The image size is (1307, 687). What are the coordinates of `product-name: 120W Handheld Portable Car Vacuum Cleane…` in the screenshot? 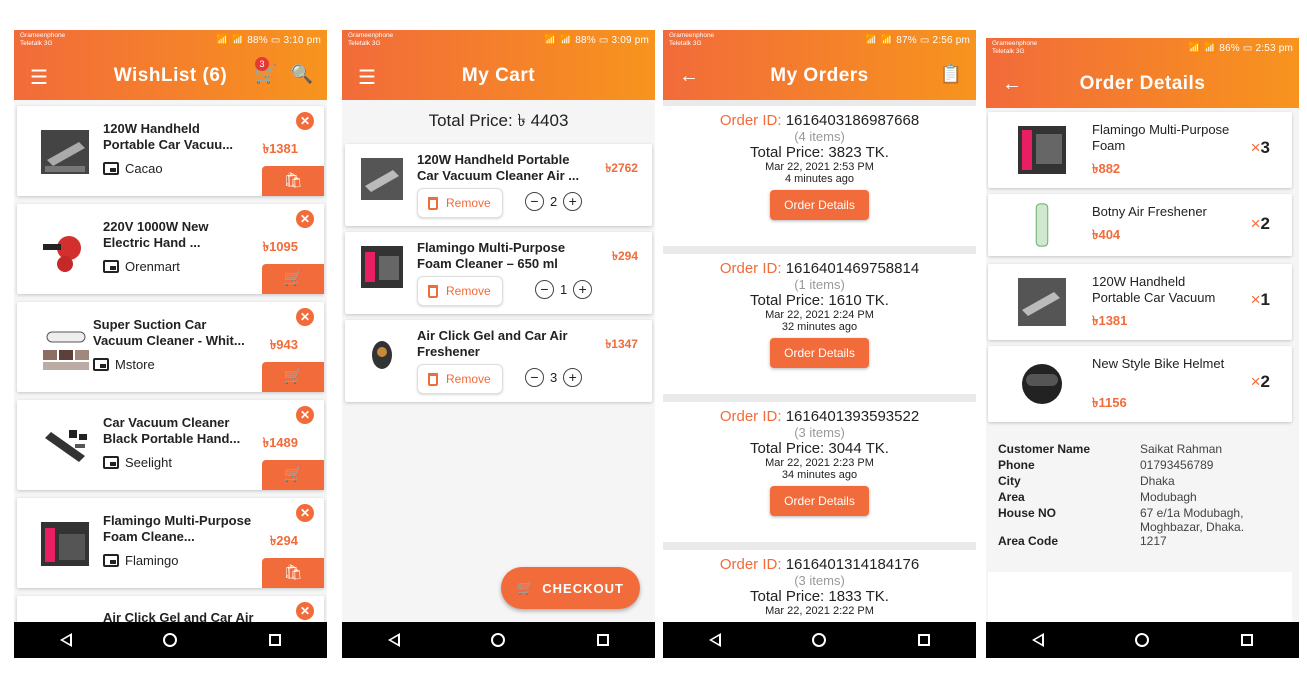 It's located at (498, 167).